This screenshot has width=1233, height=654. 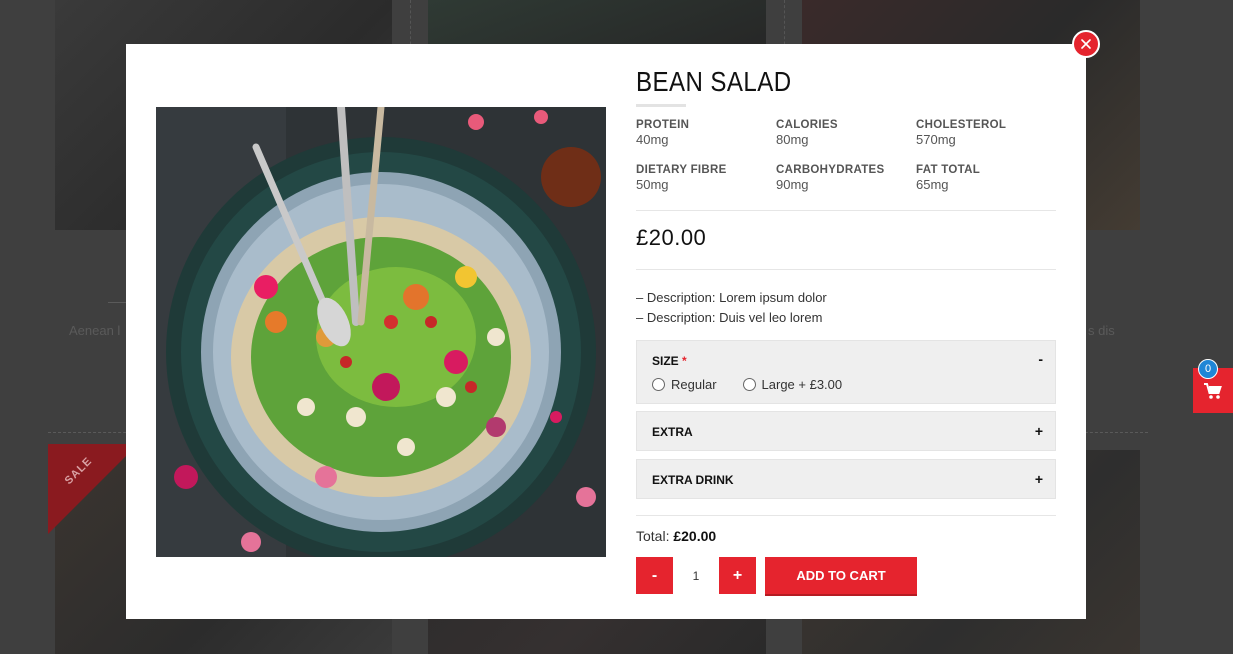 I want to click on radio-regular, so click(x=658, y=384).